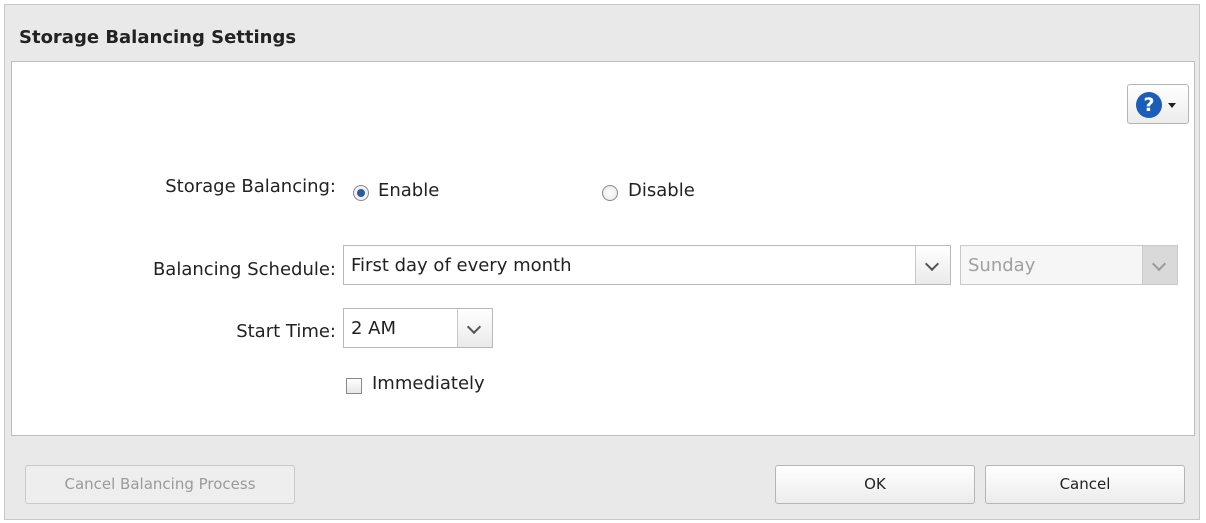  Describe the element at coordinates (408, 190) in the screenshot. I see `enable-label: Enable` at that location.